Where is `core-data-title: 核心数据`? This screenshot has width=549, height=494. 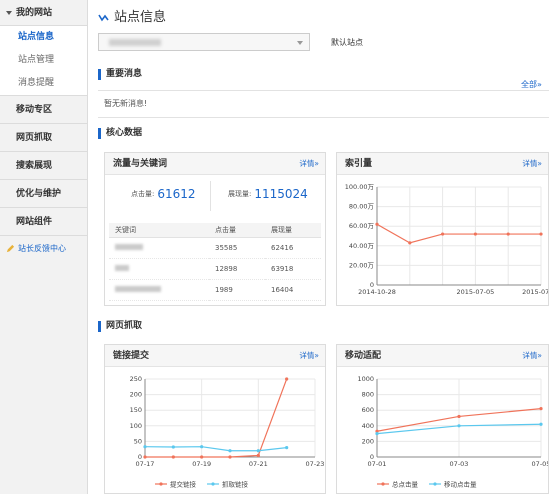
core-data-title: 核心数据 is located at coordinates (120, 133).